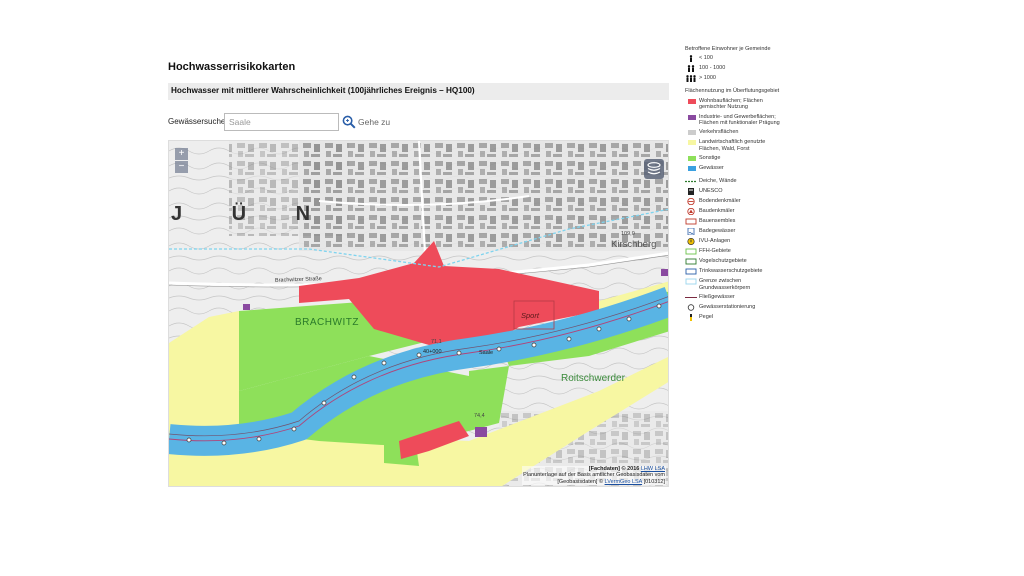 Image resolution: width=1024 pixels, height=576 pixels. What do you see at coordinates (692, 101) in the screenshot?
I see `residential-swatch` at bounding box center [692, 101].